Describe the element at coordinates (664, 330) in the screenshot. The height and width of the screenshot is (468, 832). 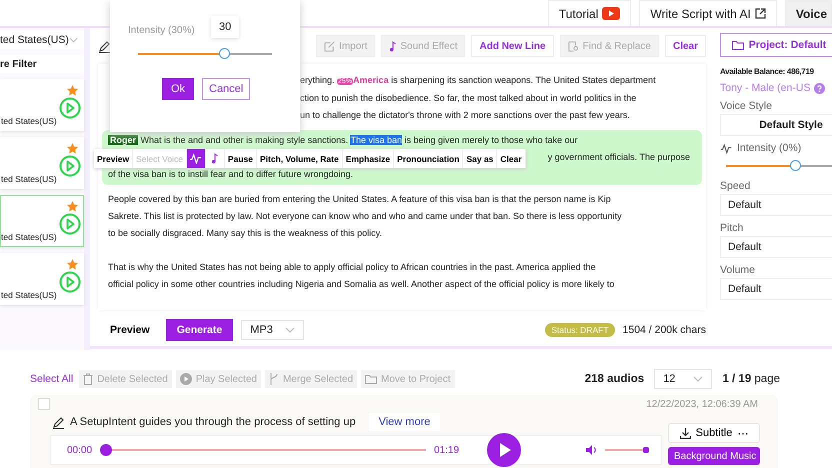
I see `character-count: 1504 / 200k chars` at that location.